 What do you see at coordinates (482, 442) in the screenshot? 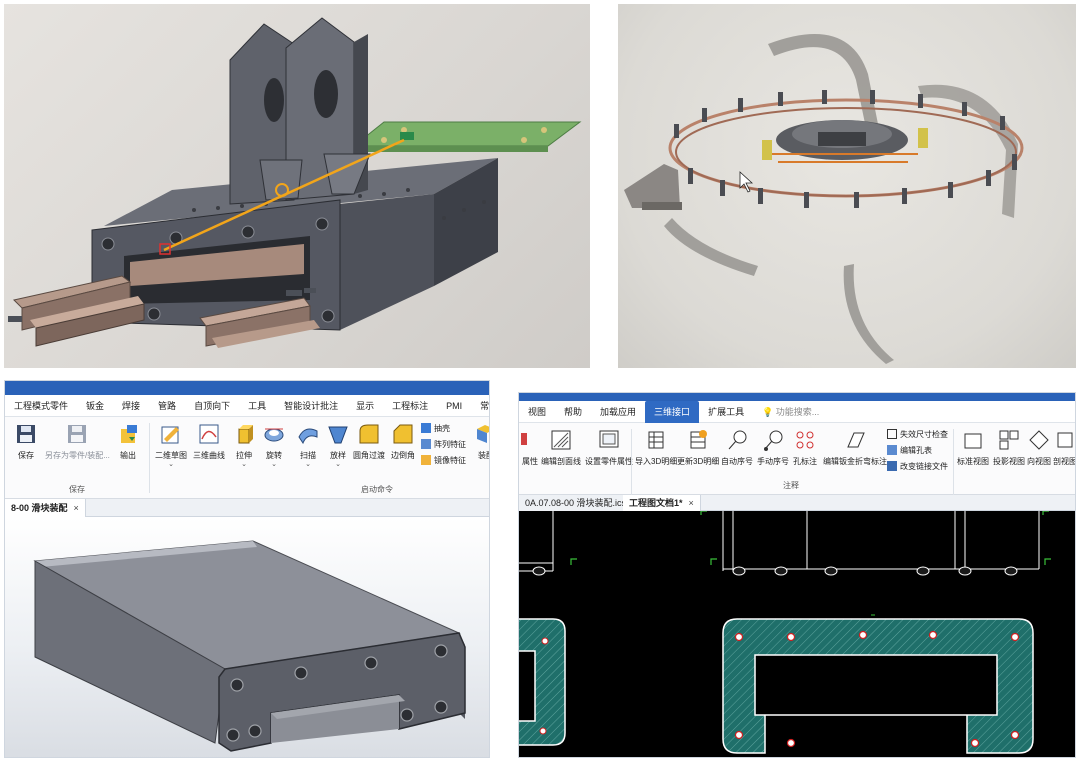
I see `assembly-button: 装配` at bounding box center [482, 442].